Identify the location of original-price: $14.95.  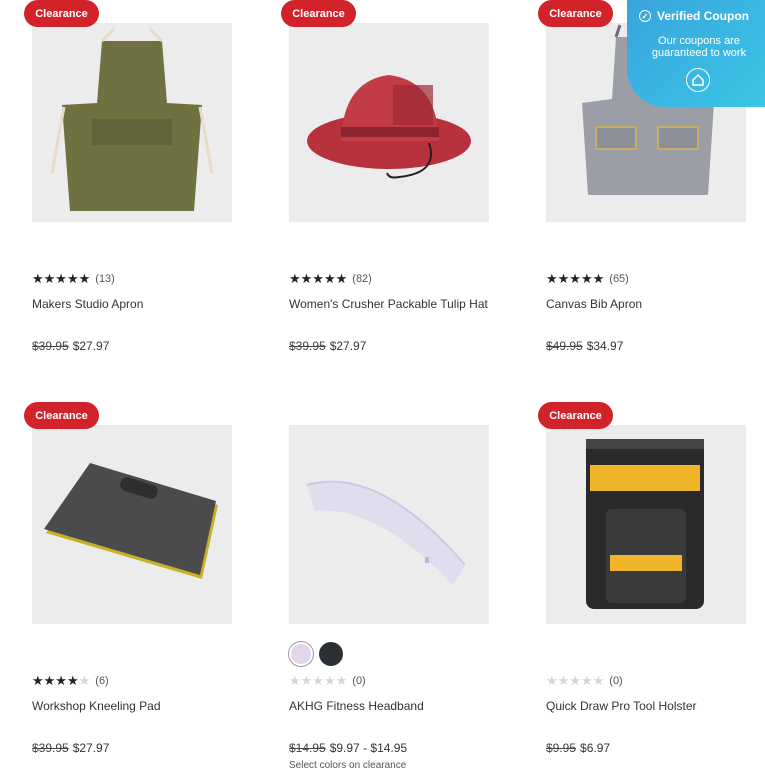
(307, 748).